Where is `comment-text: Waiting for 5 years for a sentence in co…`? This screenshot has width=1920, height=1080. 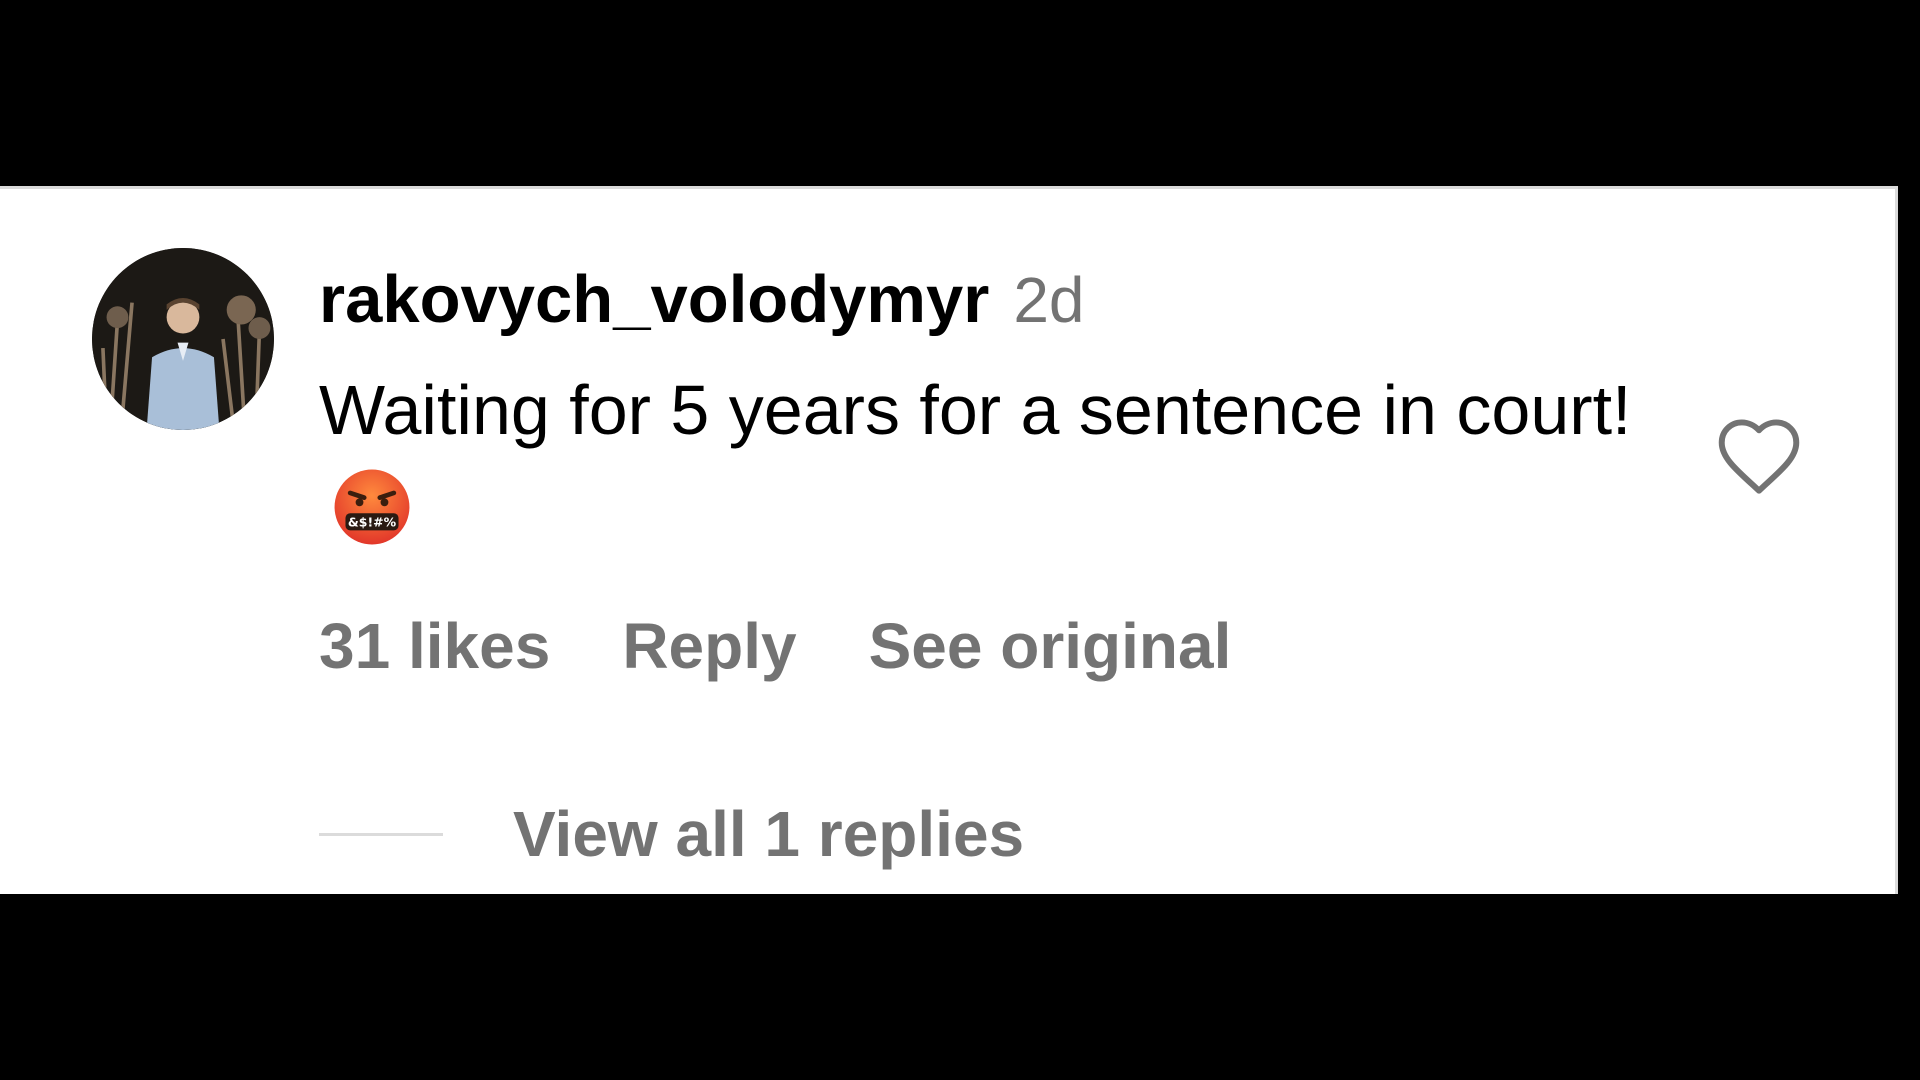
comment-text: Waiting for 5 years for a sentence in co… is located at coordinates (975, 410).